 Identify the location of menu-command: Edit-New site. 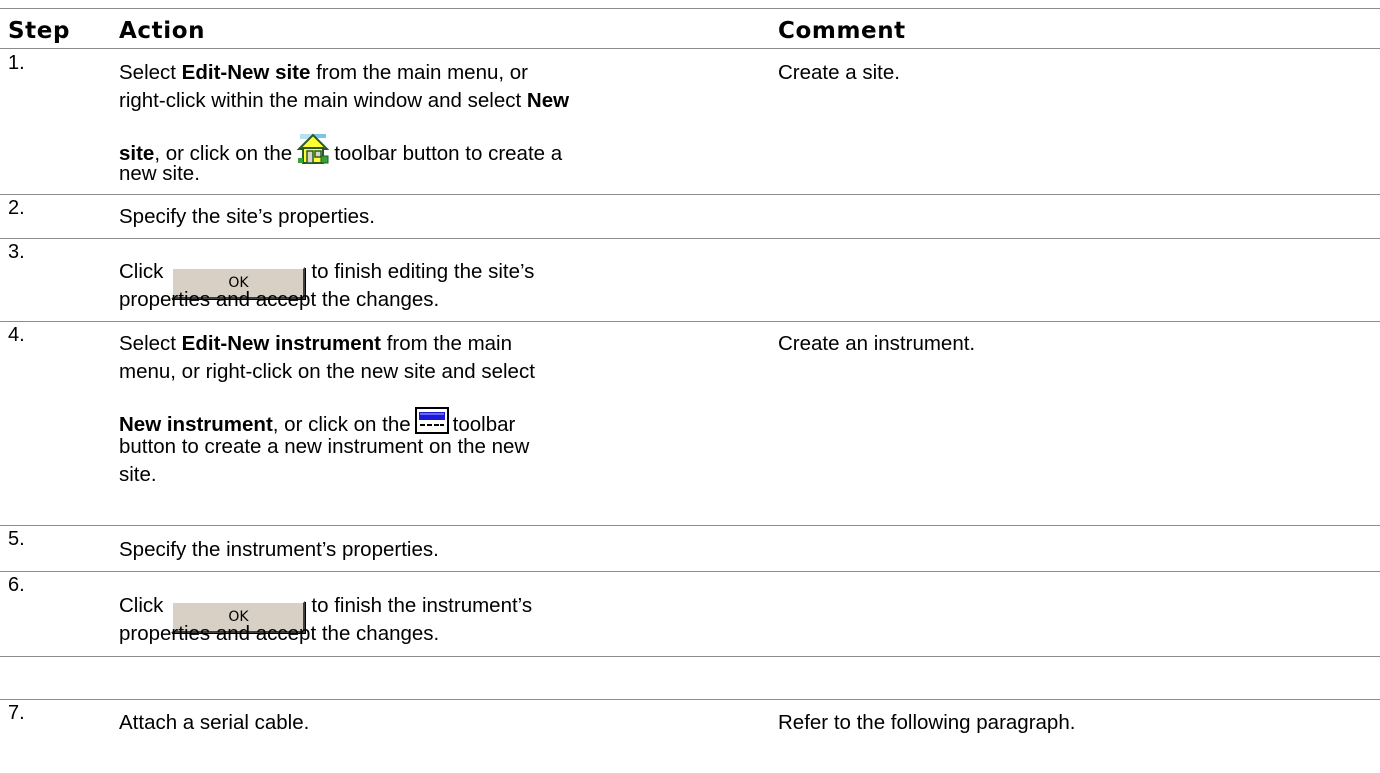
(246, 72).